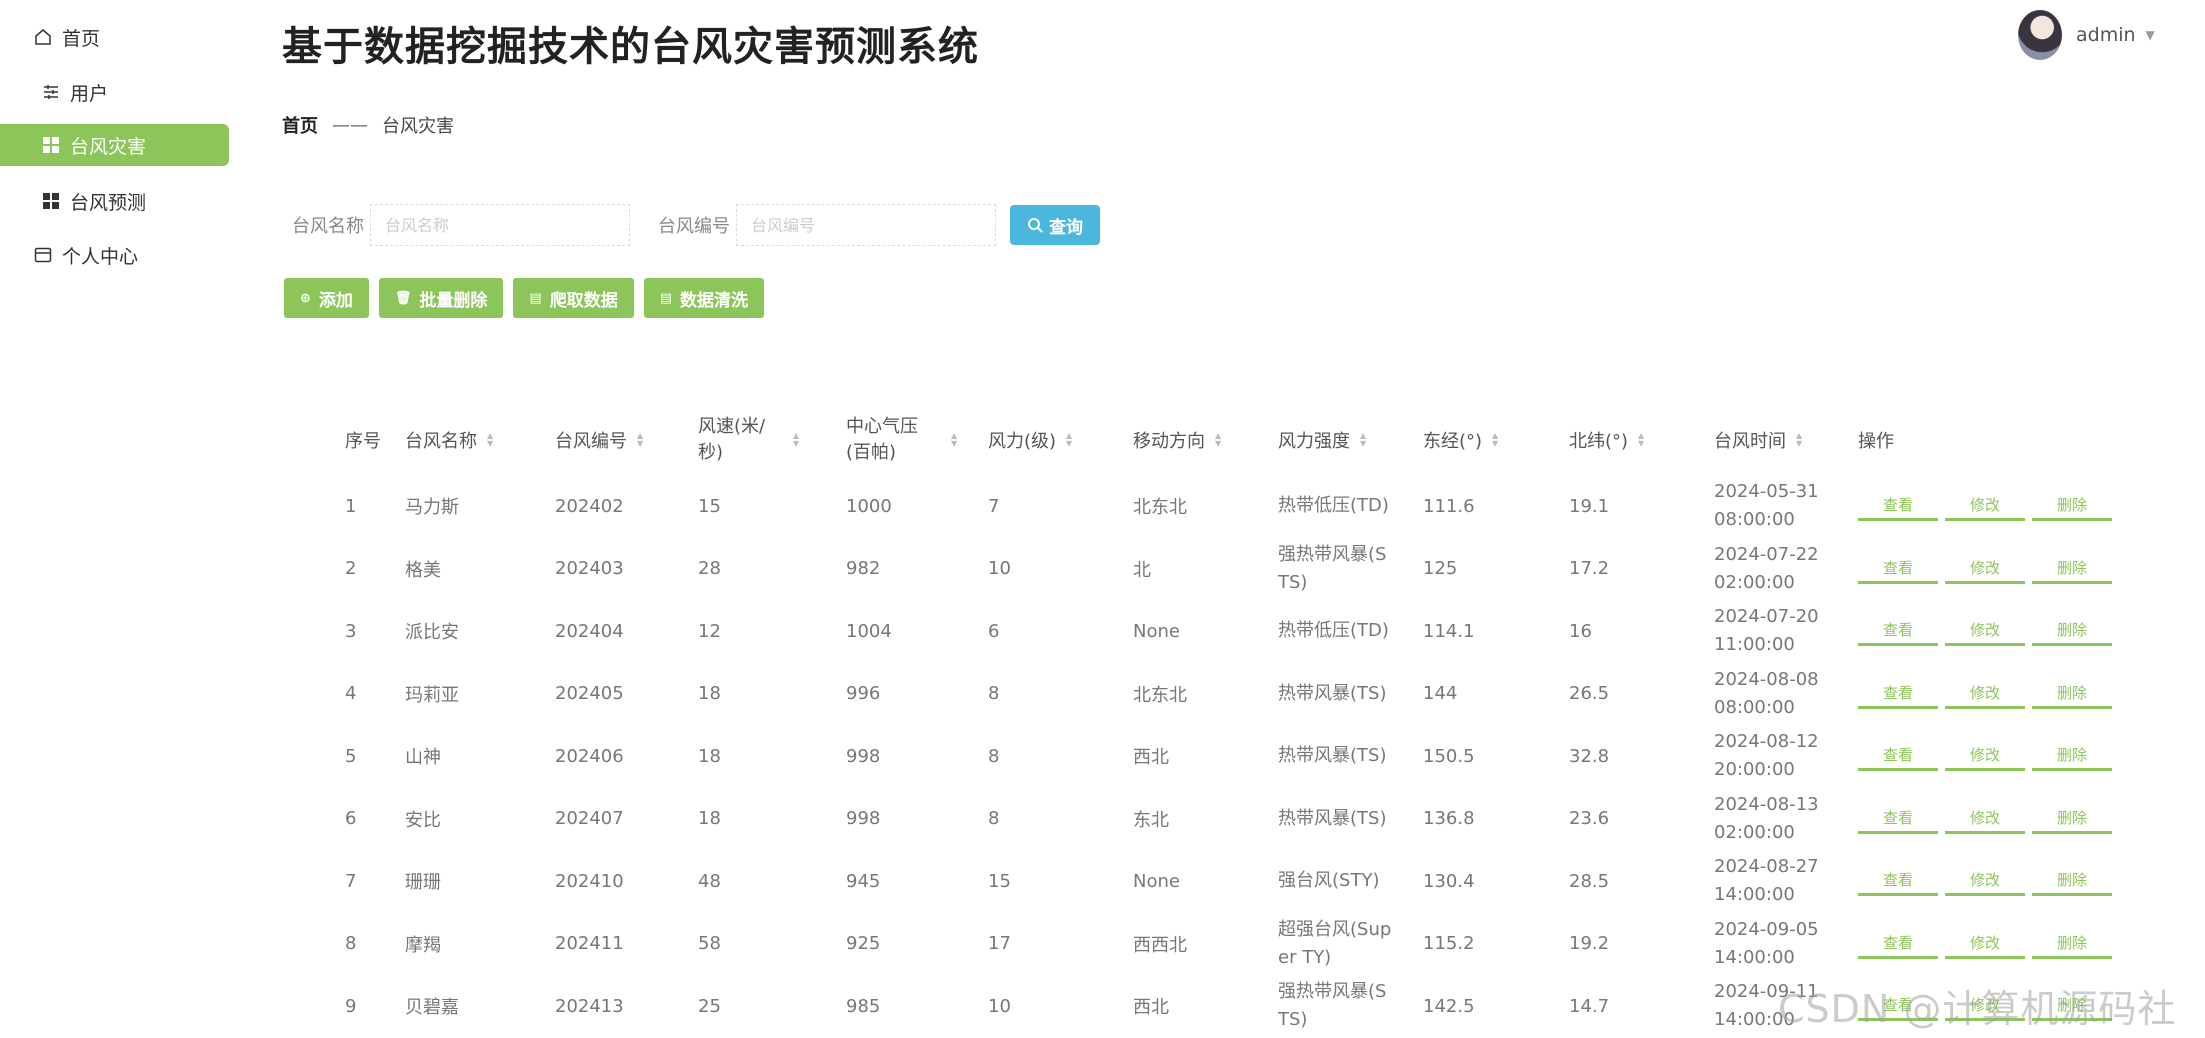 This screenshot has width=2205, height=1038. Describe the element at coordinates (999, 944) in the screenshot. I see `cell-value: 17` at that location.